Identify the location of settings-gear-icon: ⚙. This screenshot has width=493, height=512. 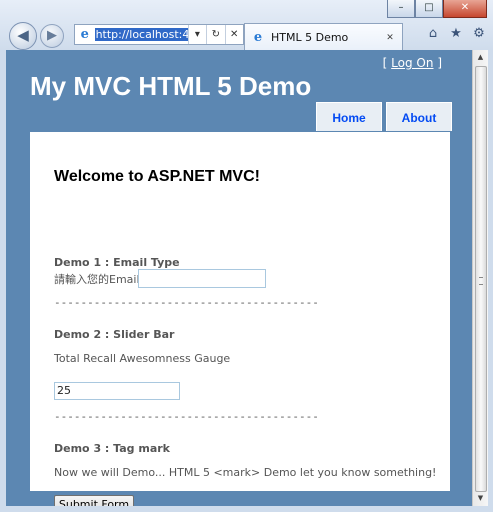
(479, 34).